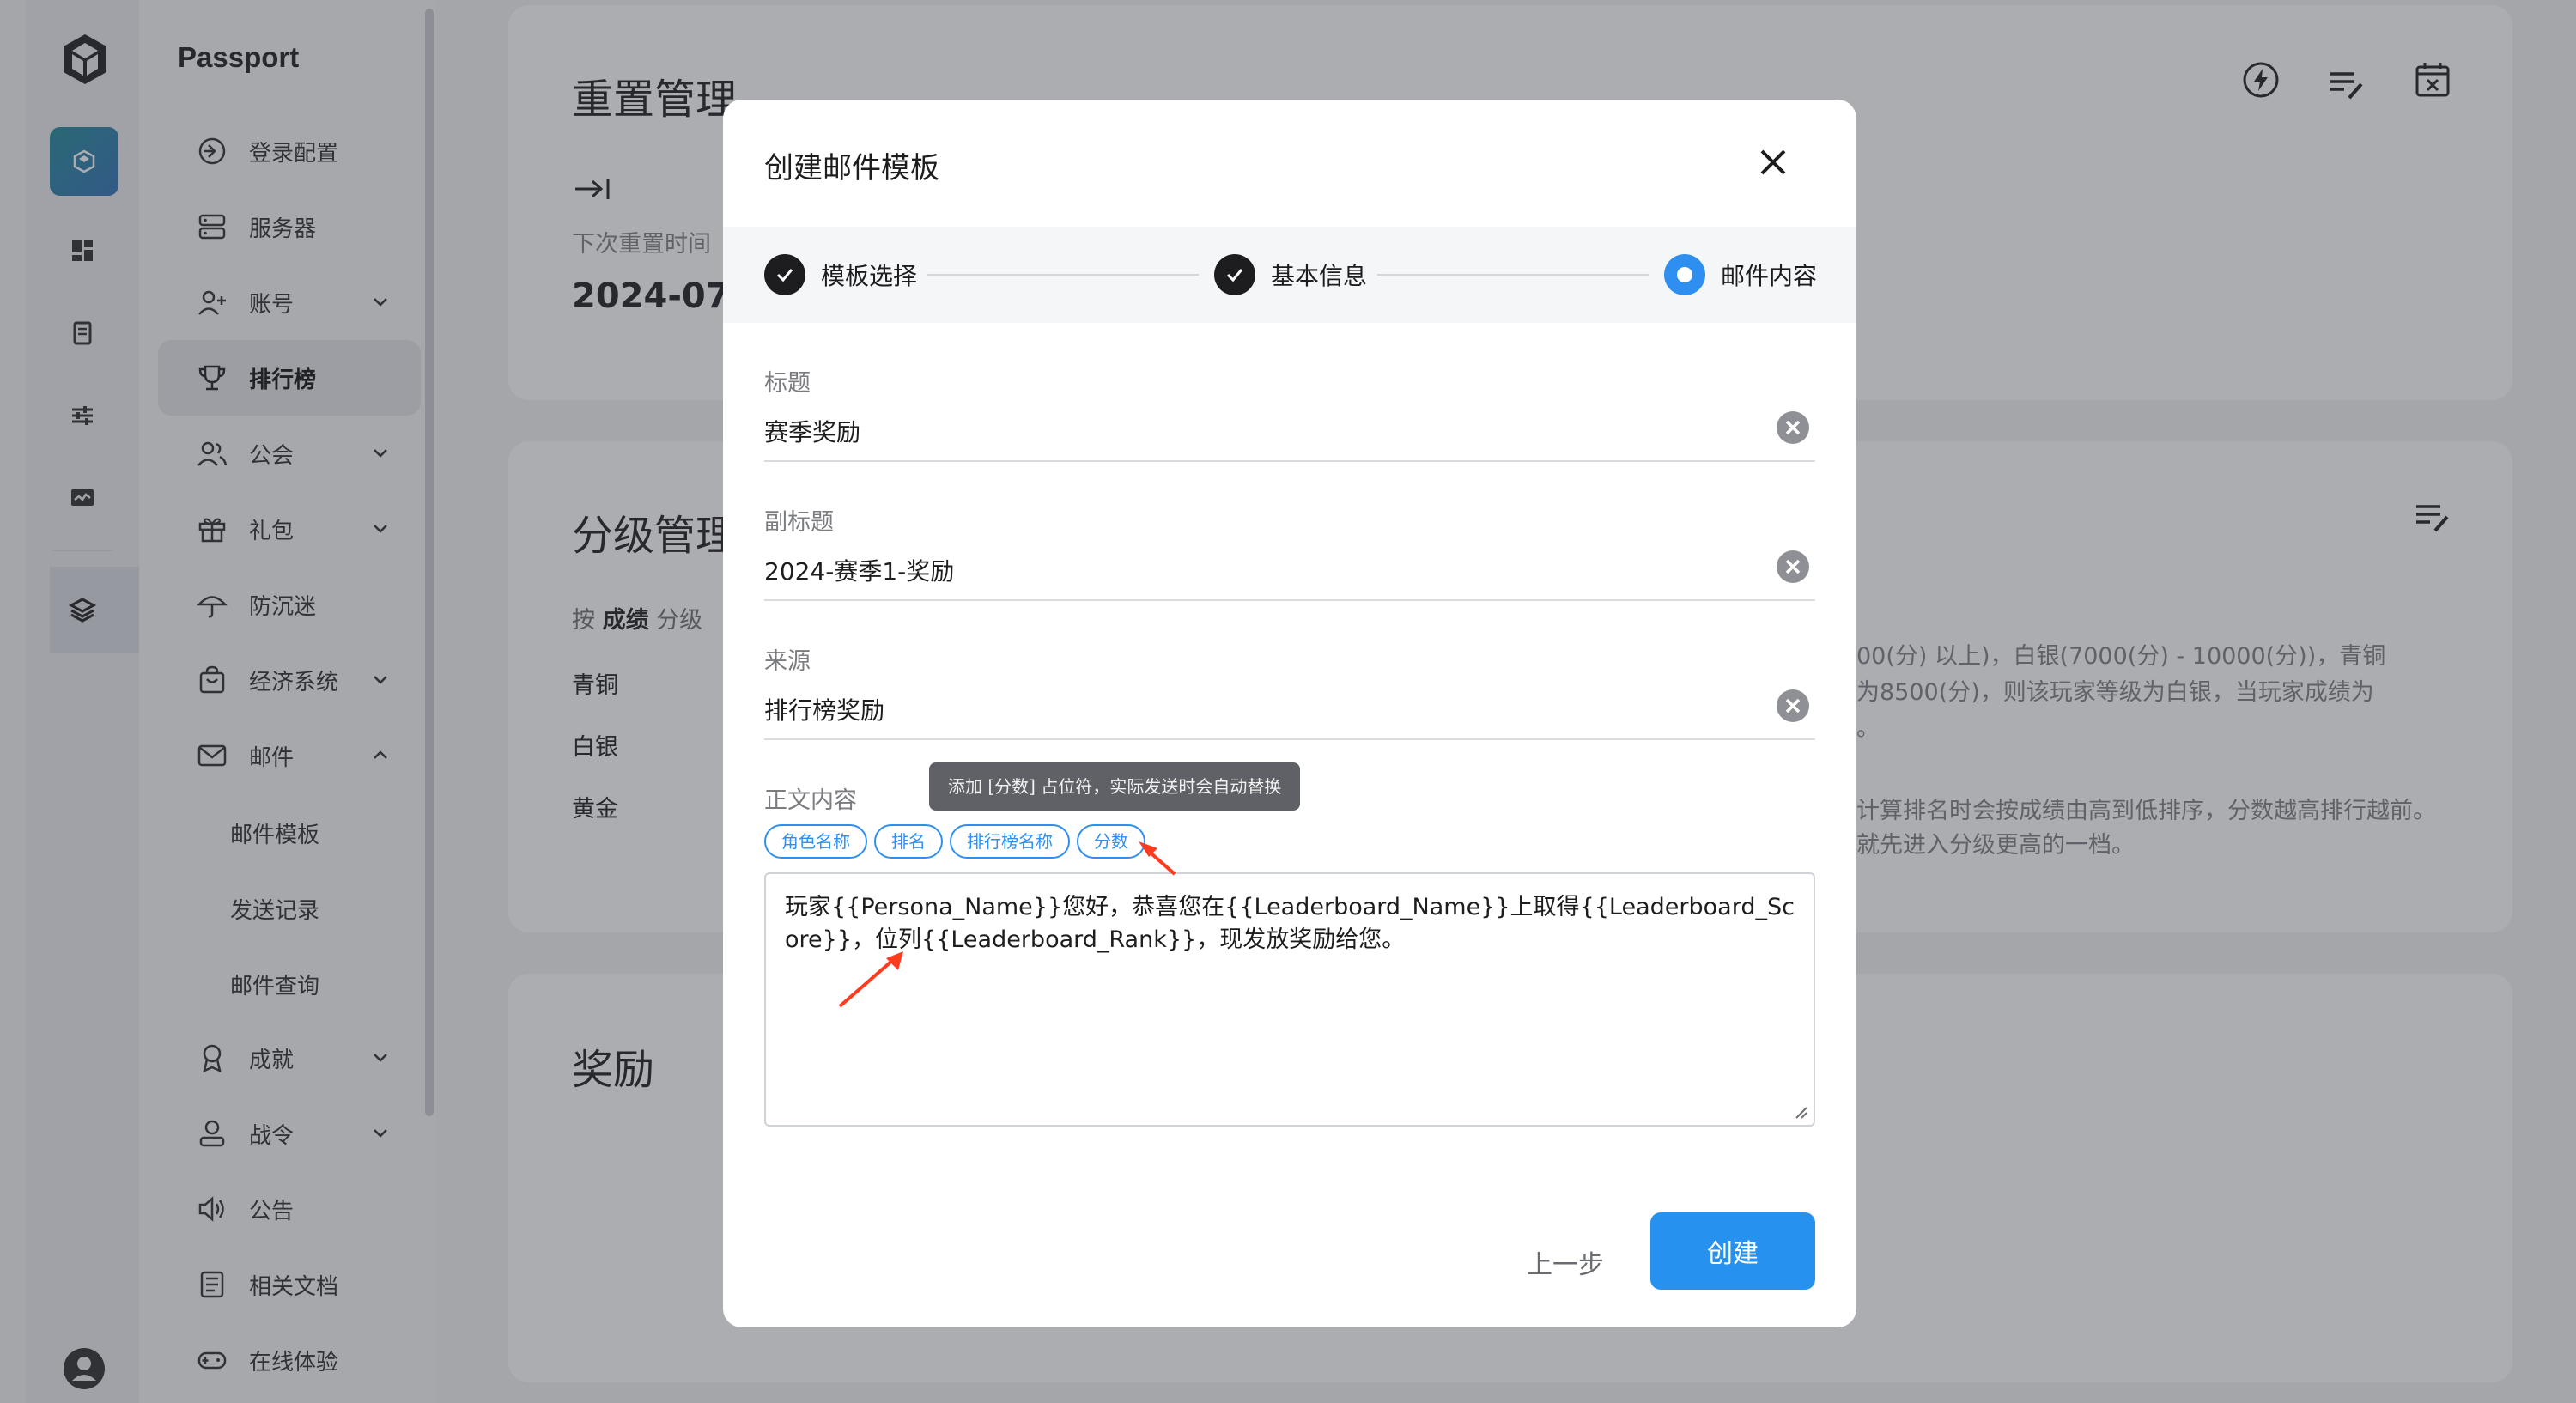 This screenshot has height=1403, width=2576. Describe the element at coordinates (812, 431) in the screenshot. I see `title-input: 赛季奖励` at that location.